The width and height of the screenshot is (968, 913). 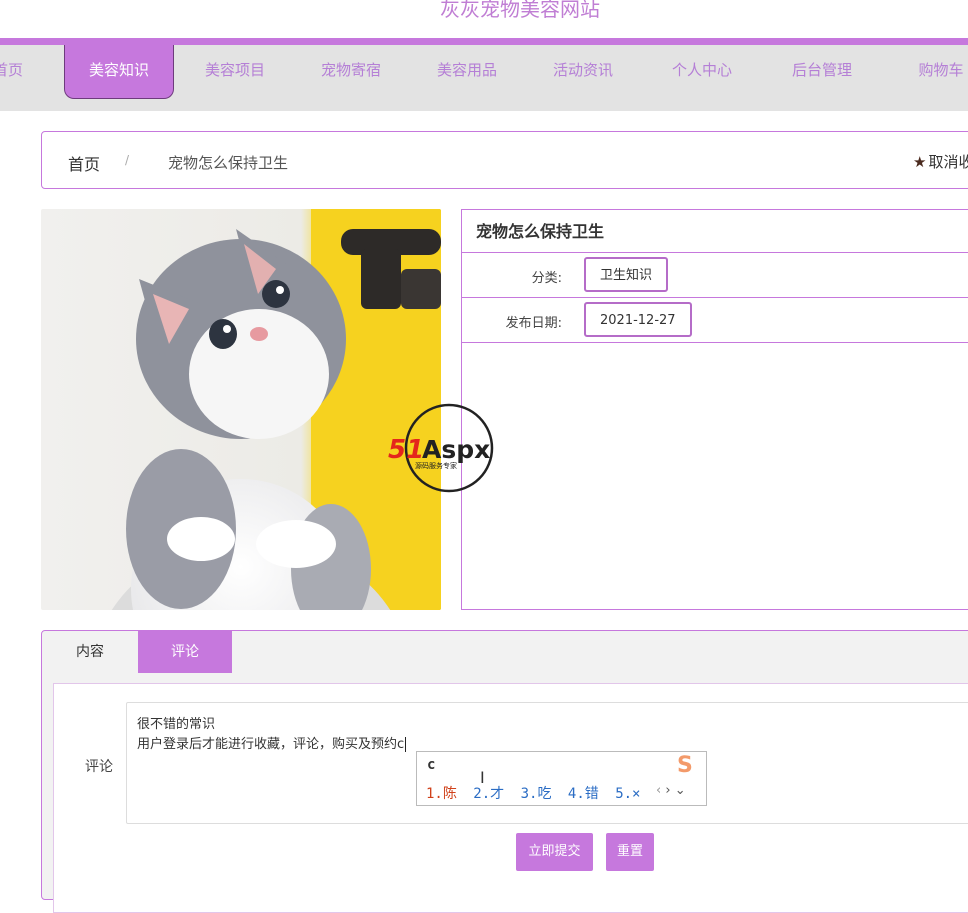 What do you see at coordinates (119, 72) in the screenshot?
I see `nav-item-beauty-knowledge: 美容知识` at bounding box center [119, 72].